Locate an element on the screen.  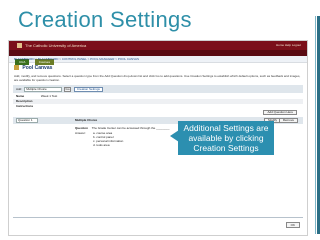
bottom-divider is located at coordinates (158, 219).